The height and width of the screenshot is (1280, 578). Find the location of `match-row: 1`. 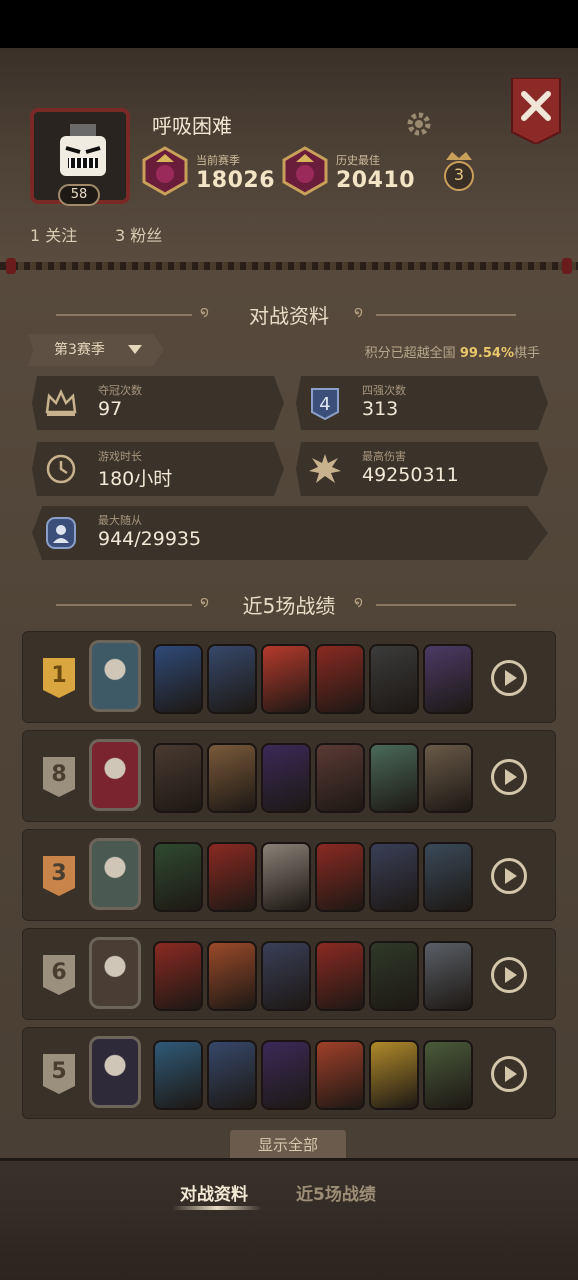

match-row: 1 is located at coordinates (289, 677).